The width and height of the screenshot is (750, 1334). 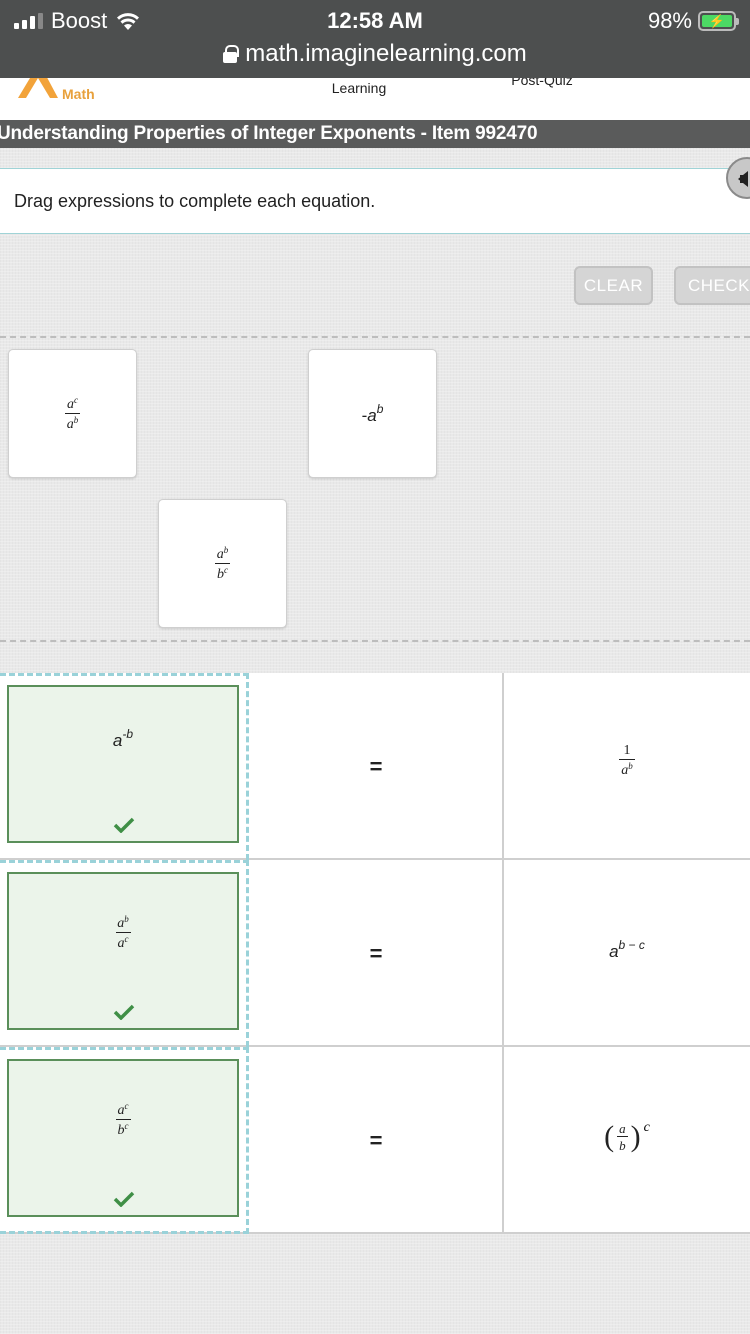 What do you see at coordinates (123, 932) in the screenshot?
I see `expression-fraction: ab ac` at bounding box center [123, 932].